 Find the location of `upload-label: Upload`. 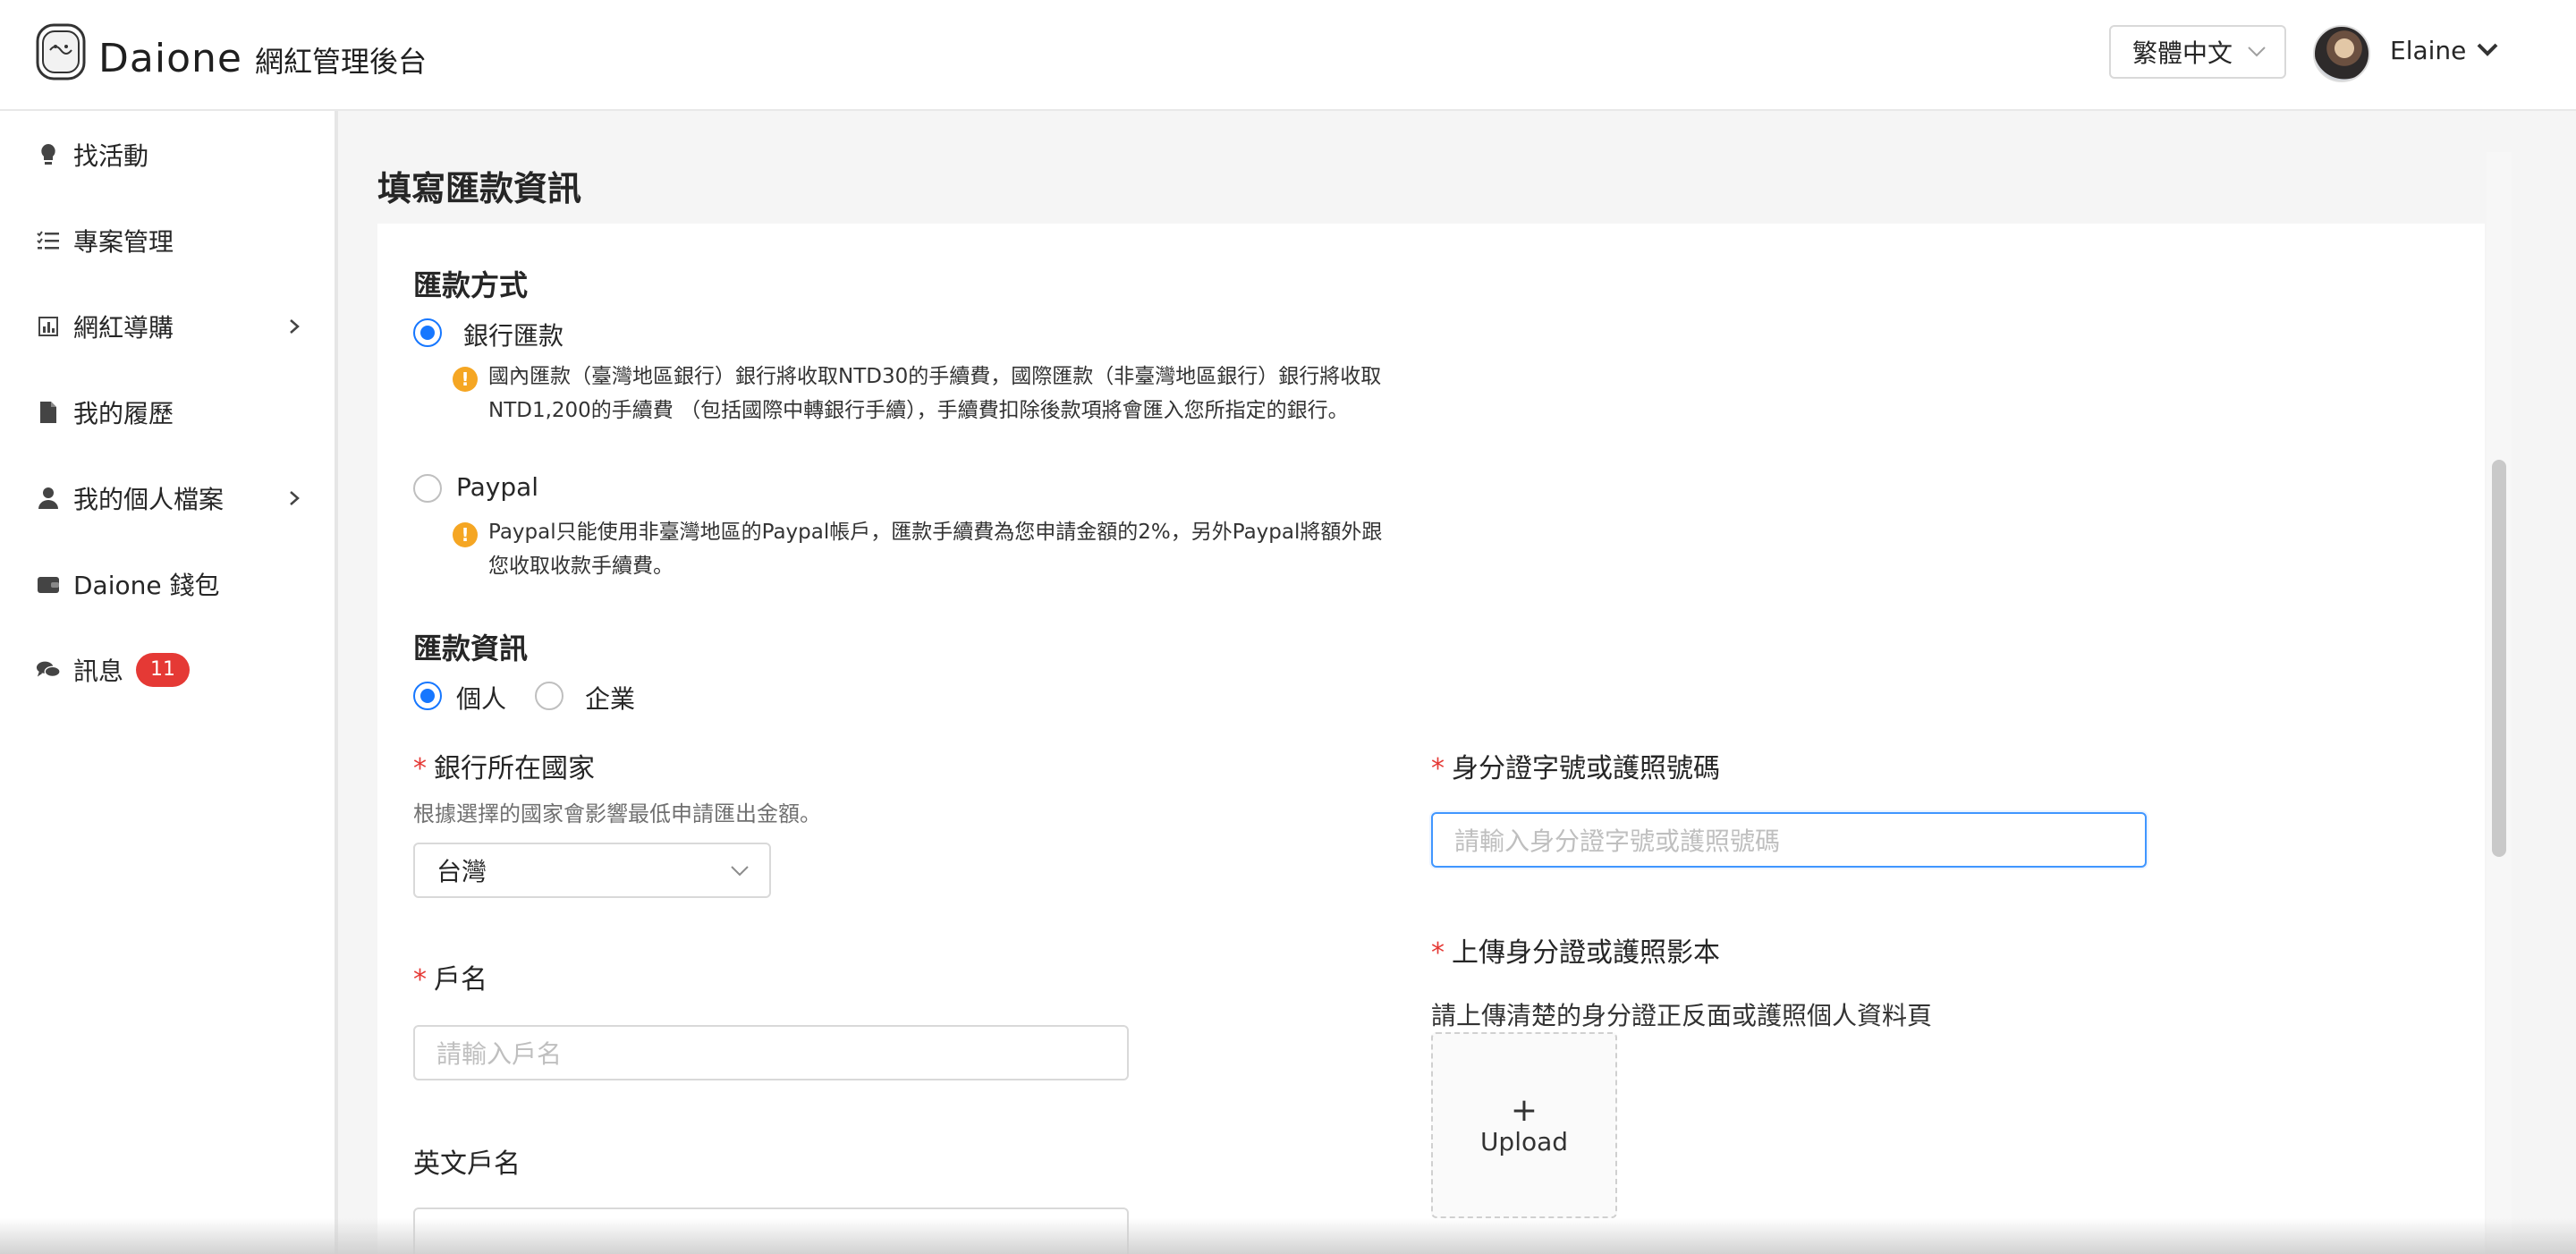

upload-label: Upload is located at coordinates (1524, 1141).